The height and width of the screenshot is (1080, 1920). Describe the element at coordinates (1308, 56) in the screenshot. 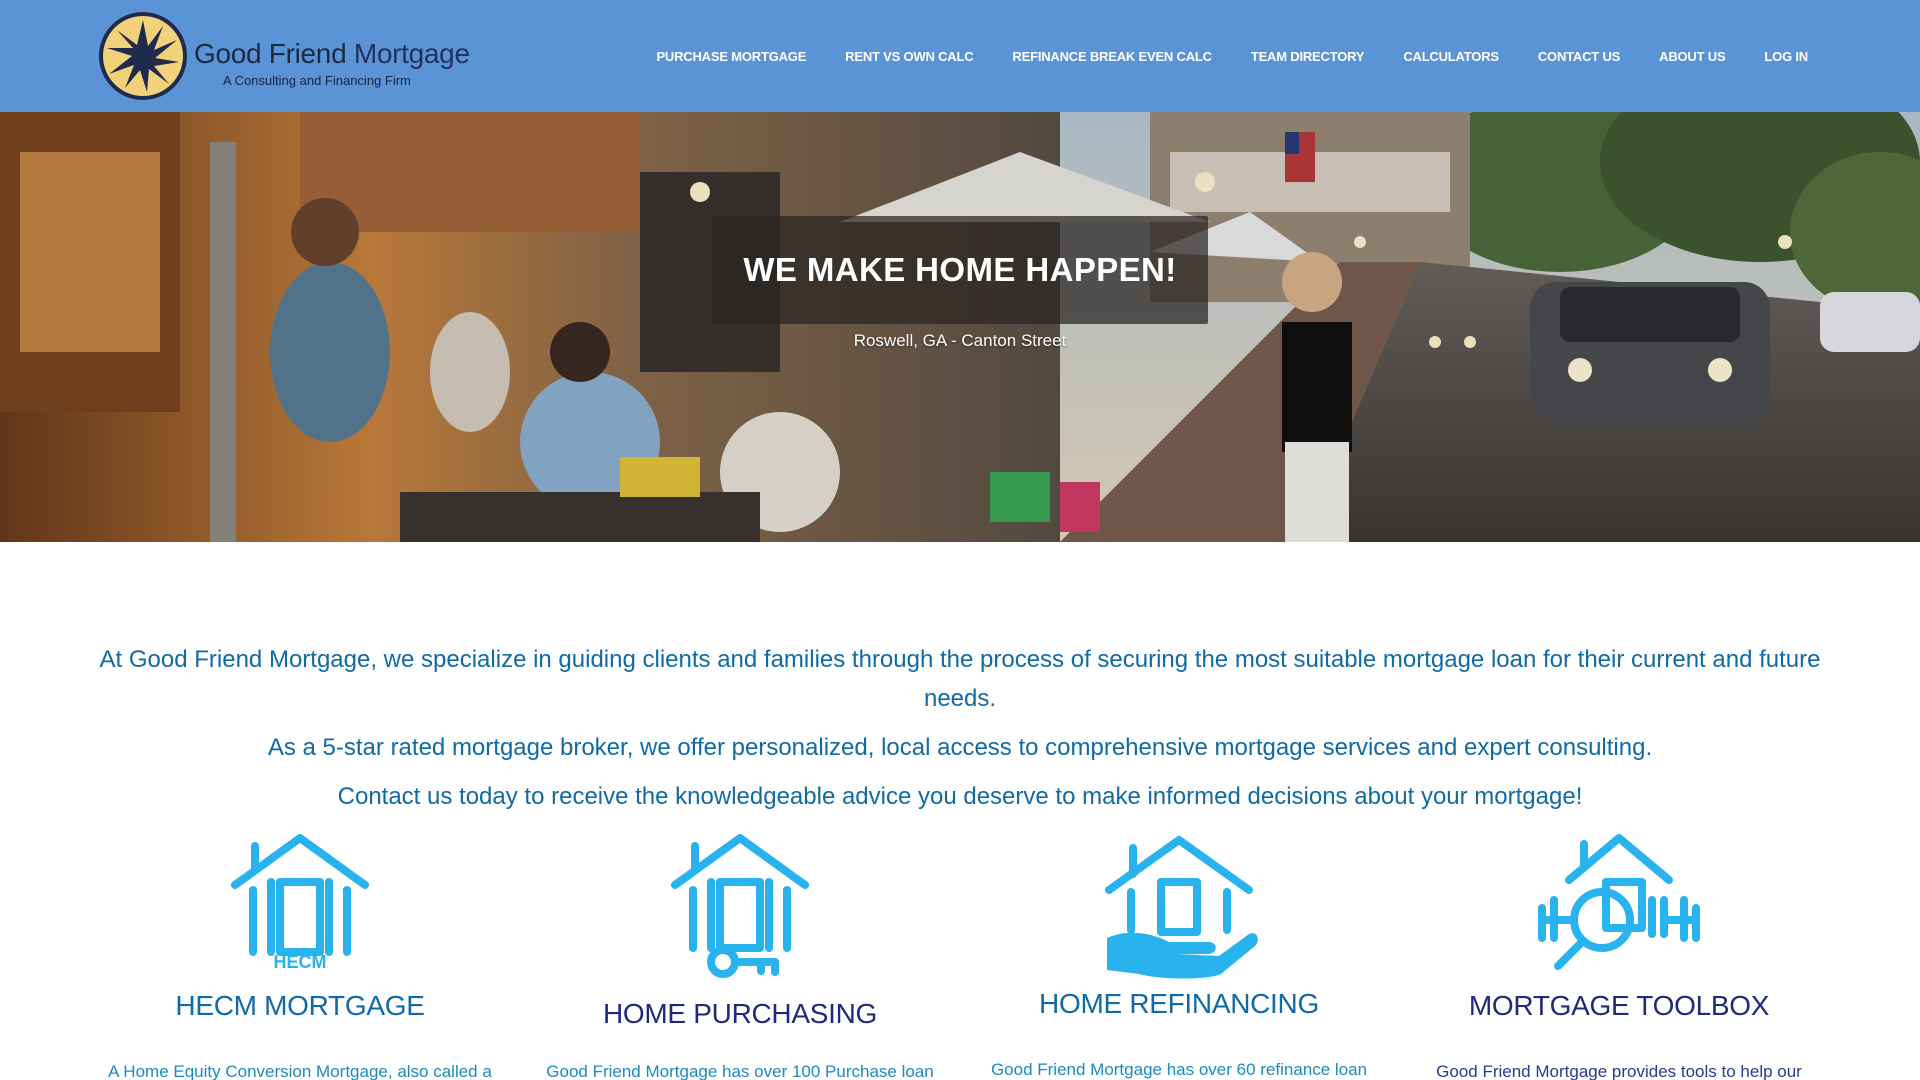

I see `nav-team-directory: TEAM DIRECTORY` at that location.